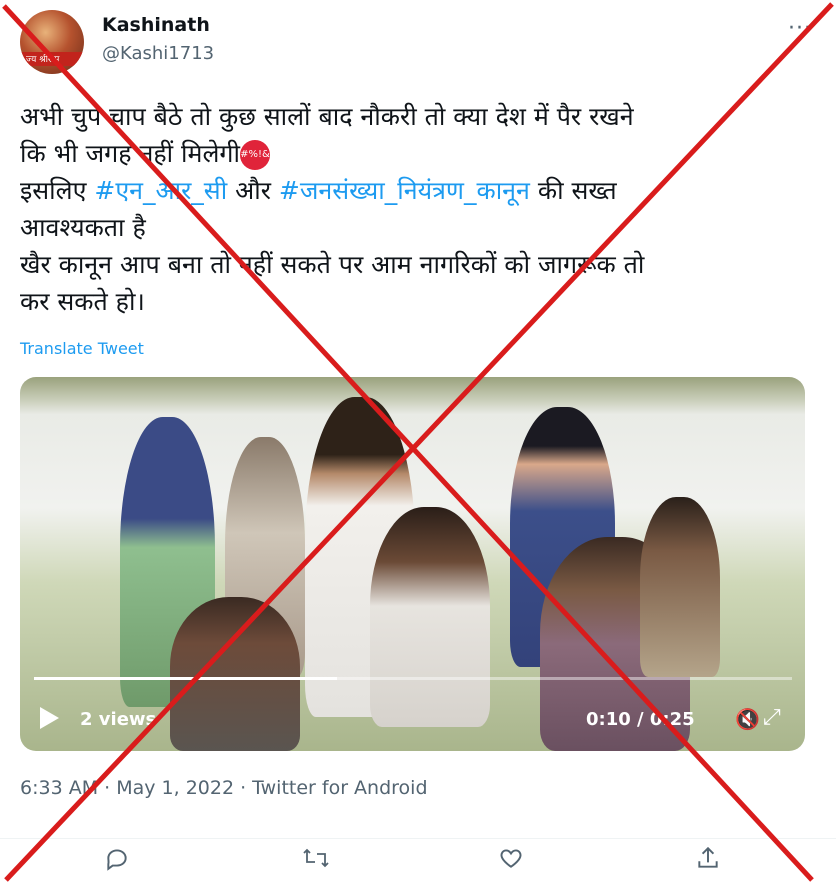 The width and height of the screenshot is (836, 882). What do you see at coordinates (404, 190) in the screenshot?
I see `hashtag-population-control-law: #जनसंख्या_नियंत्रण_कानून` at bounding box center [404, 190].